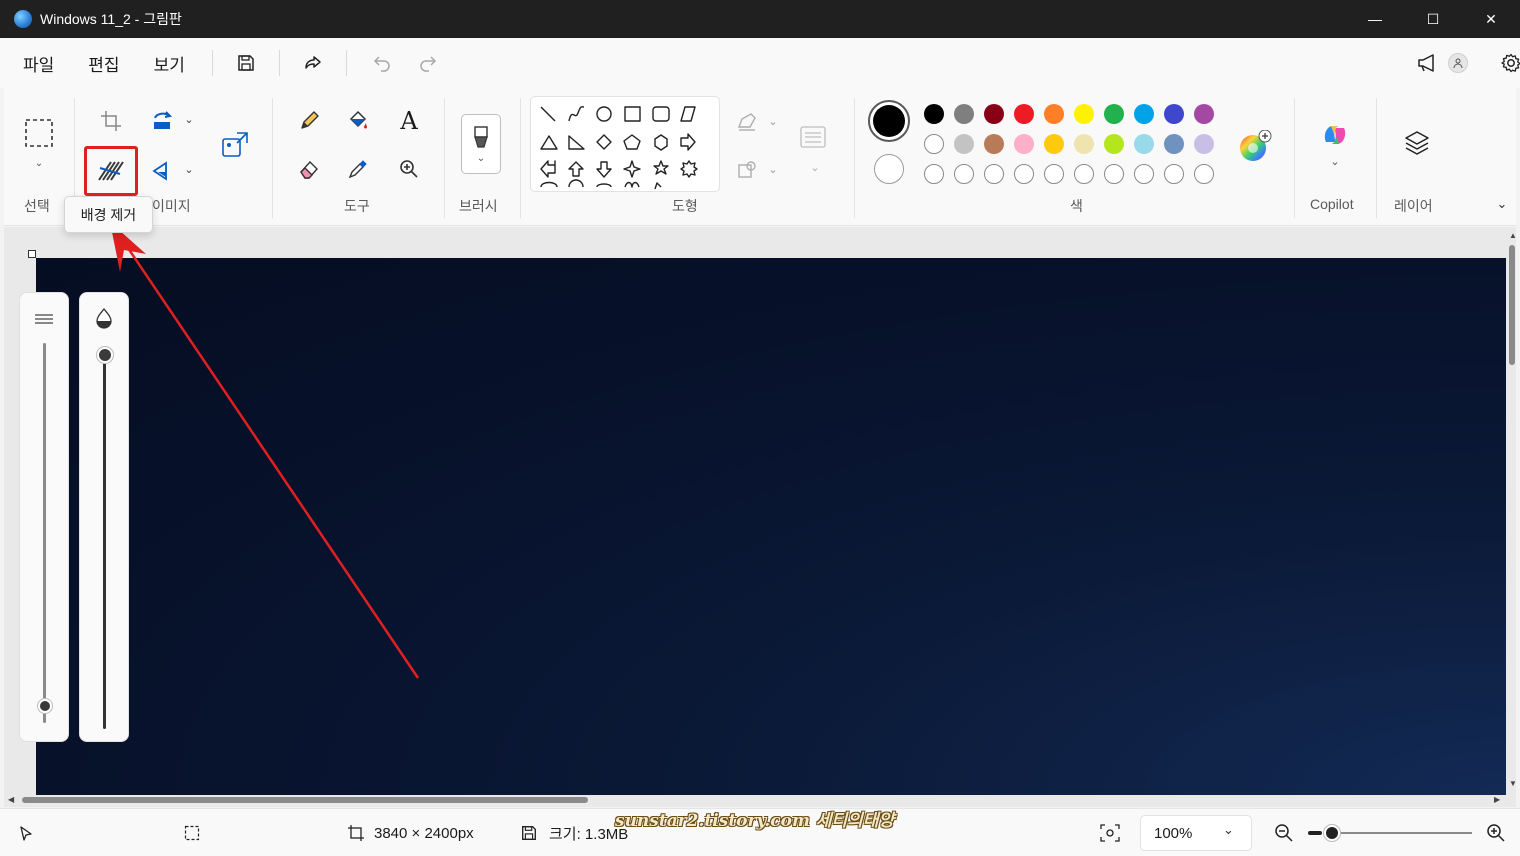  I want to click on zoom-slider-track, so click(1399, 833).